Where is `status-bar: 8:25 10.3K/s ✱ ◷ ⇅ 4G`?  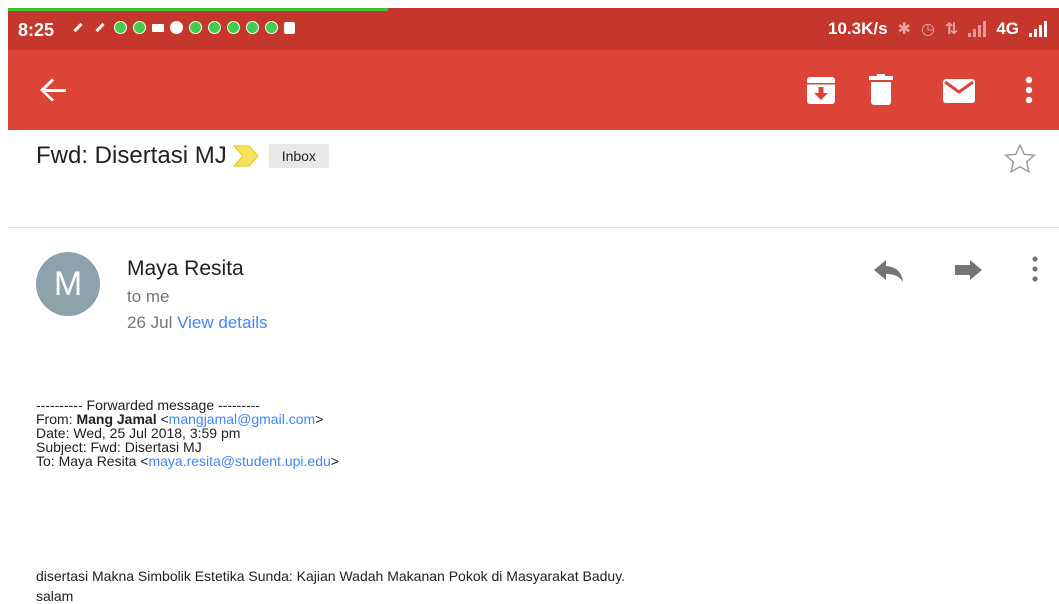
status-bar: 8:25 10.3K/s ✱ ◷ ⇅ 4G is located at coordinates (533, 29).